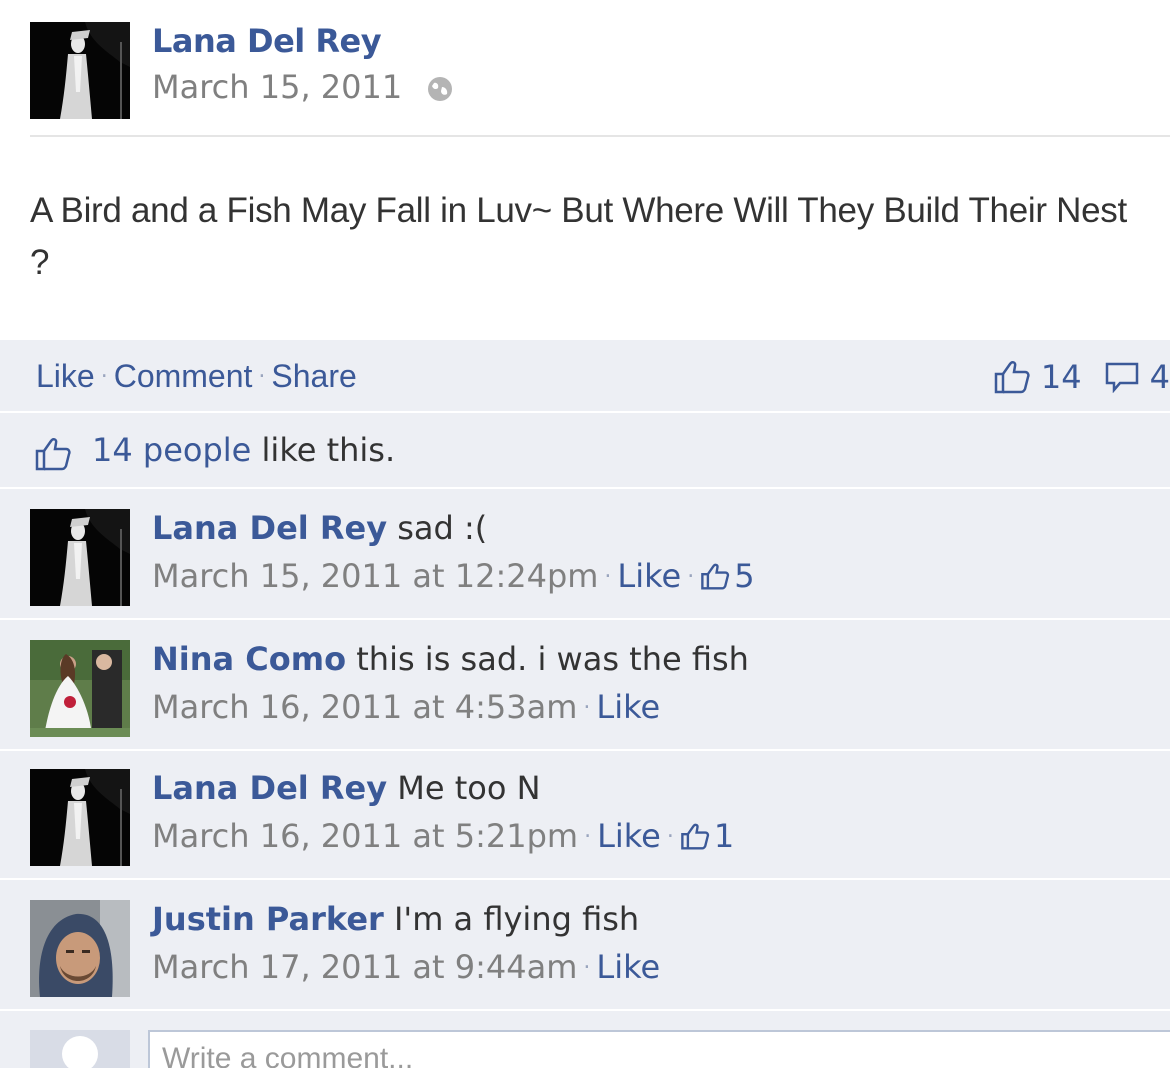 This screenshot has width=1170, height=1068. Describe the element at coordinates (437, 528) in the screenshot. I see `comment-text: sad :(` at that location.